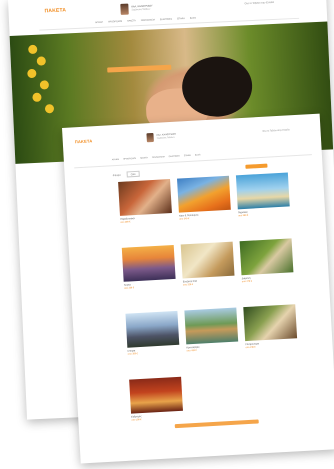  I want to click on package-price: απο 299 €, so click(125, 222).